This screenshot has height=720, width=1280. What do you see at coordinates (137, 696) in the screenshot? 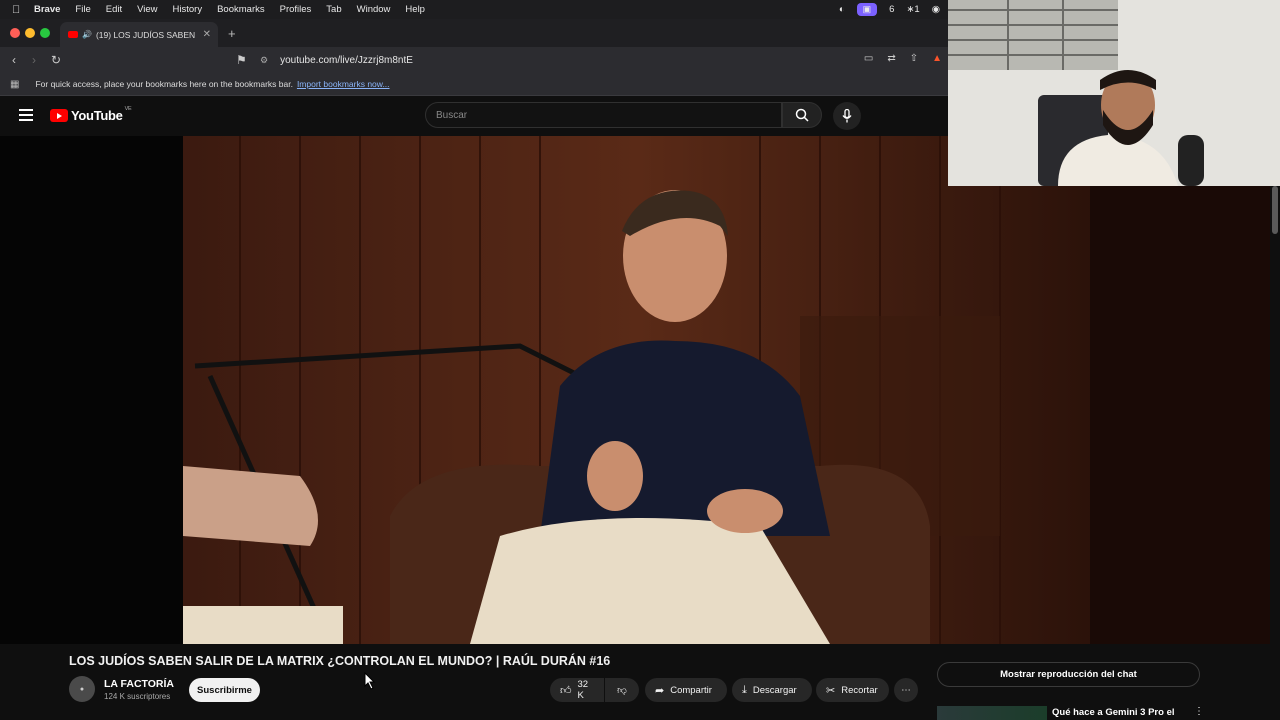
I see `subscriber-count: 124 K suscriptores` at bounding box center [137, 696].